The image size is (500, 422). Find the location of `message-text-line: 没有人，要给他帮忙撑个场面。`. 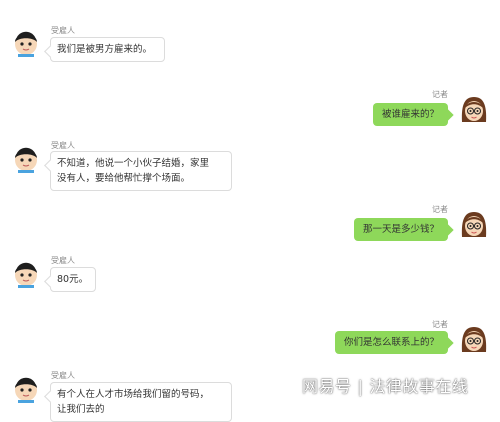

message-text-line: 没有人，要给他帮忙撑个场面。 is located at coordinates (124, 178).